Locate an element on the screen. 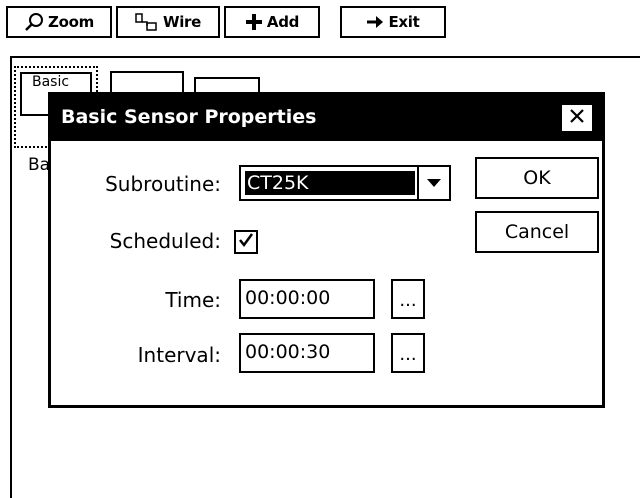 The width and height of the screenshot is (640, 498). zoom-label: Zoom is located at coordinates (71, 22).